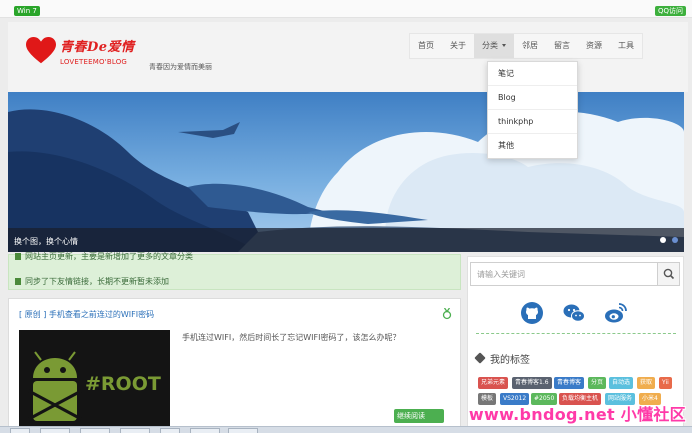 This screenshot has height=433, width=692. What do you see at coordinates (346, 429) in the screenshot?
I see `os-taskbar` at bounding box center [346, 429].